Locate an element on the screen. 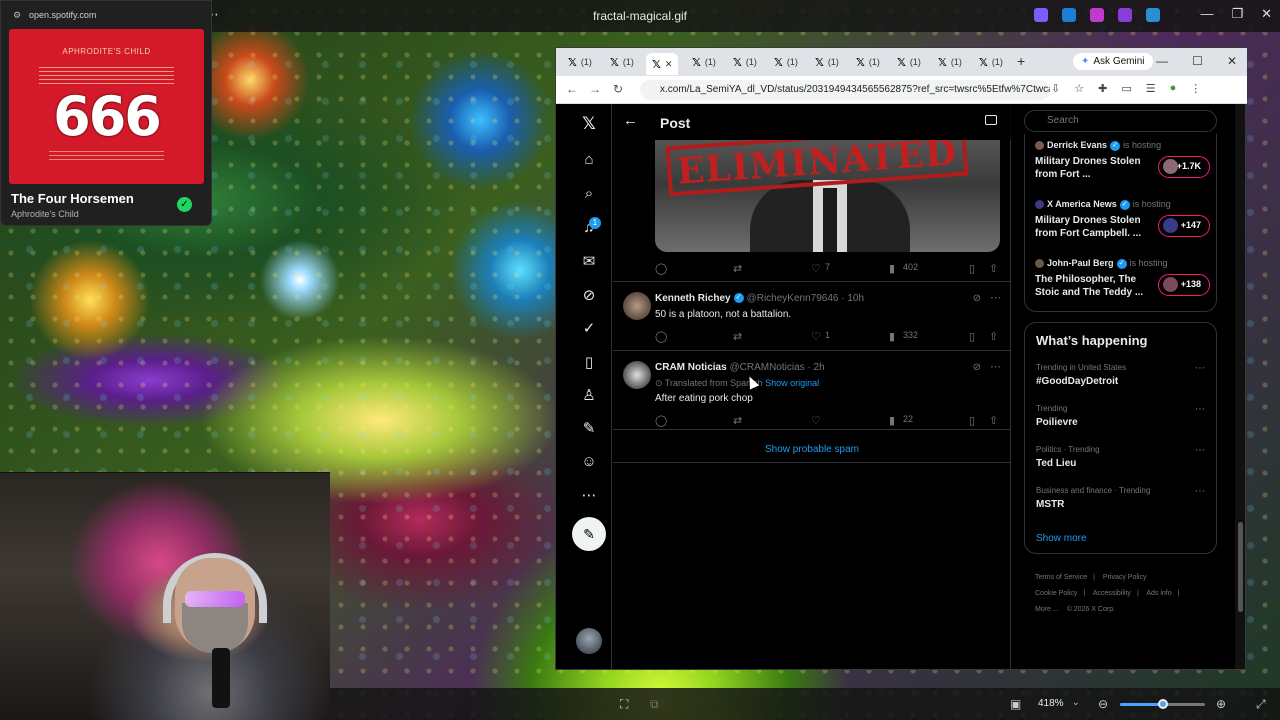 The width and height of the screenshot is (1280, 720). like-icon: ♡ is located at coordinates (816, 420).